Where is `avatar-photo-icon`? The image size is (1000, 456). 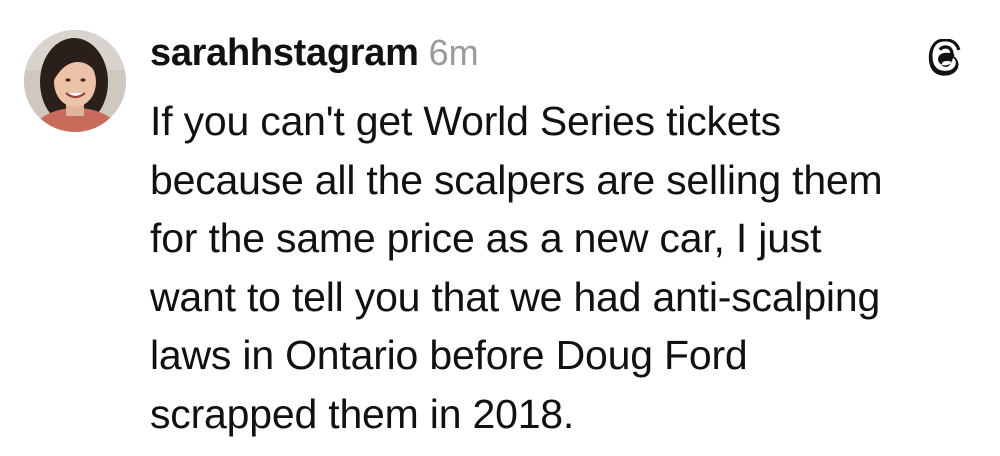
avatar-photo-icon is located at coordinates (75, 81).